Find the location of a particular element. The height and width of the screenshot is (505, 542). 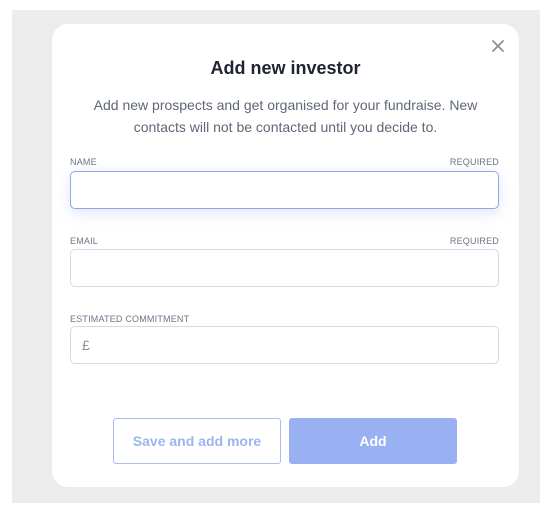

close-icon is located at coordinates (498, 46).